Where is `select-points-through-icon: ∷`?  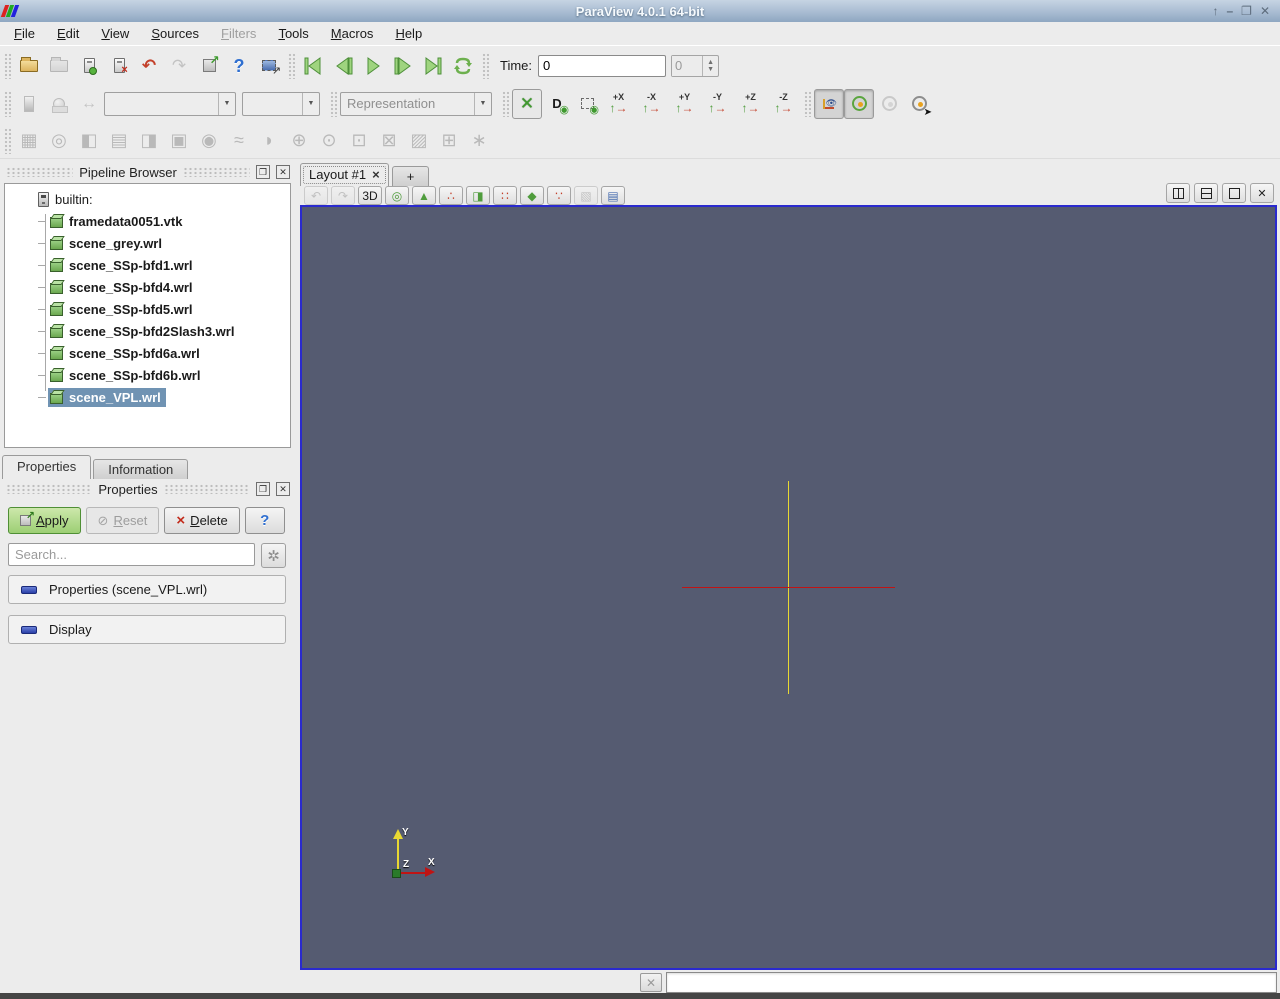
select-points-through-icon: ∷ is located at coordinates (505, 195).